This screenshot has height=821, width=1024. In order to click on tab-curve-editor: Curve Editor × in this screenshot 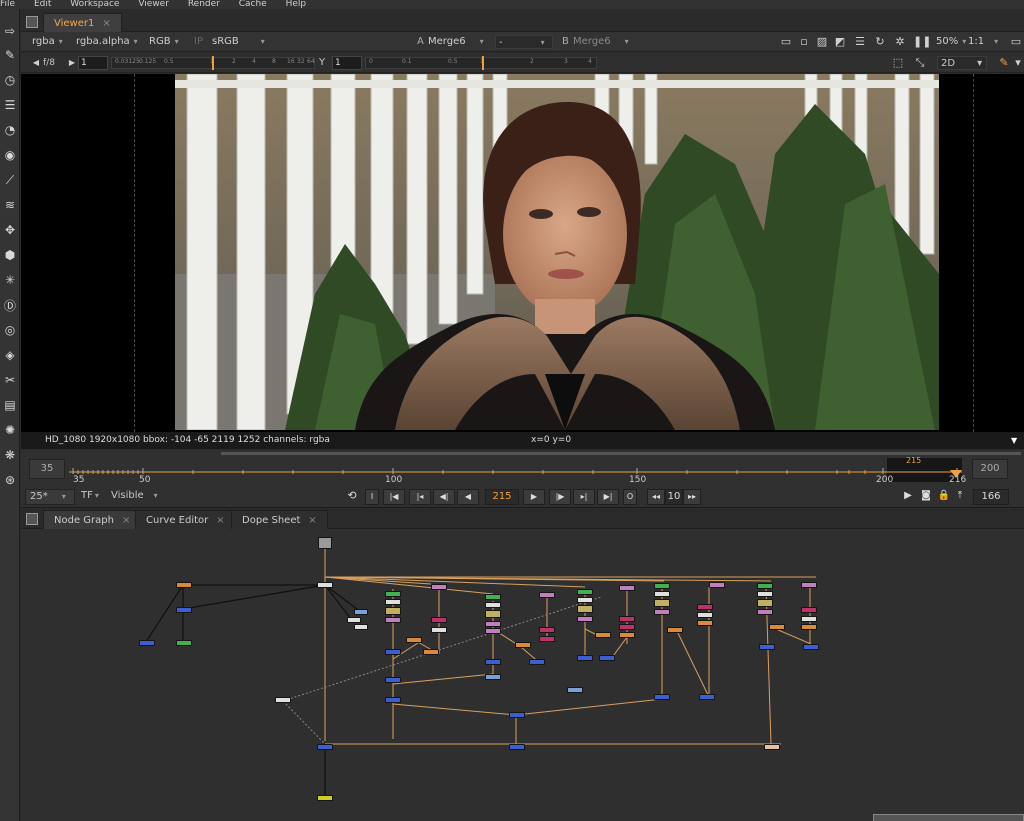, I will do `click(185, 519)`.